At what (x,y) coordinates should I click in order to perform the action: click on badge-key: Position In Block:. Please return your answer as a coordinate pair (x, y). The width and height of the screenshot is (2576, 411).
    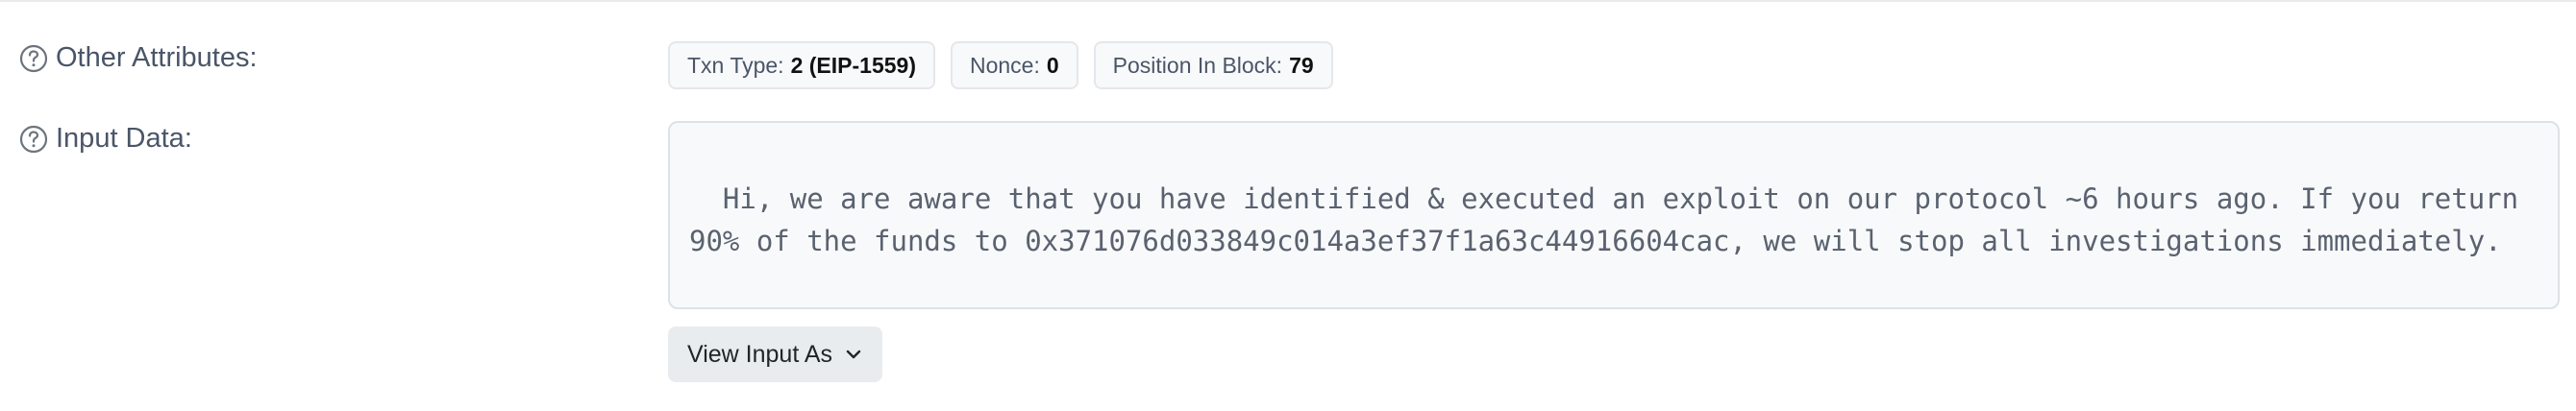
    Looking at the image, I should click on (1197, 65).